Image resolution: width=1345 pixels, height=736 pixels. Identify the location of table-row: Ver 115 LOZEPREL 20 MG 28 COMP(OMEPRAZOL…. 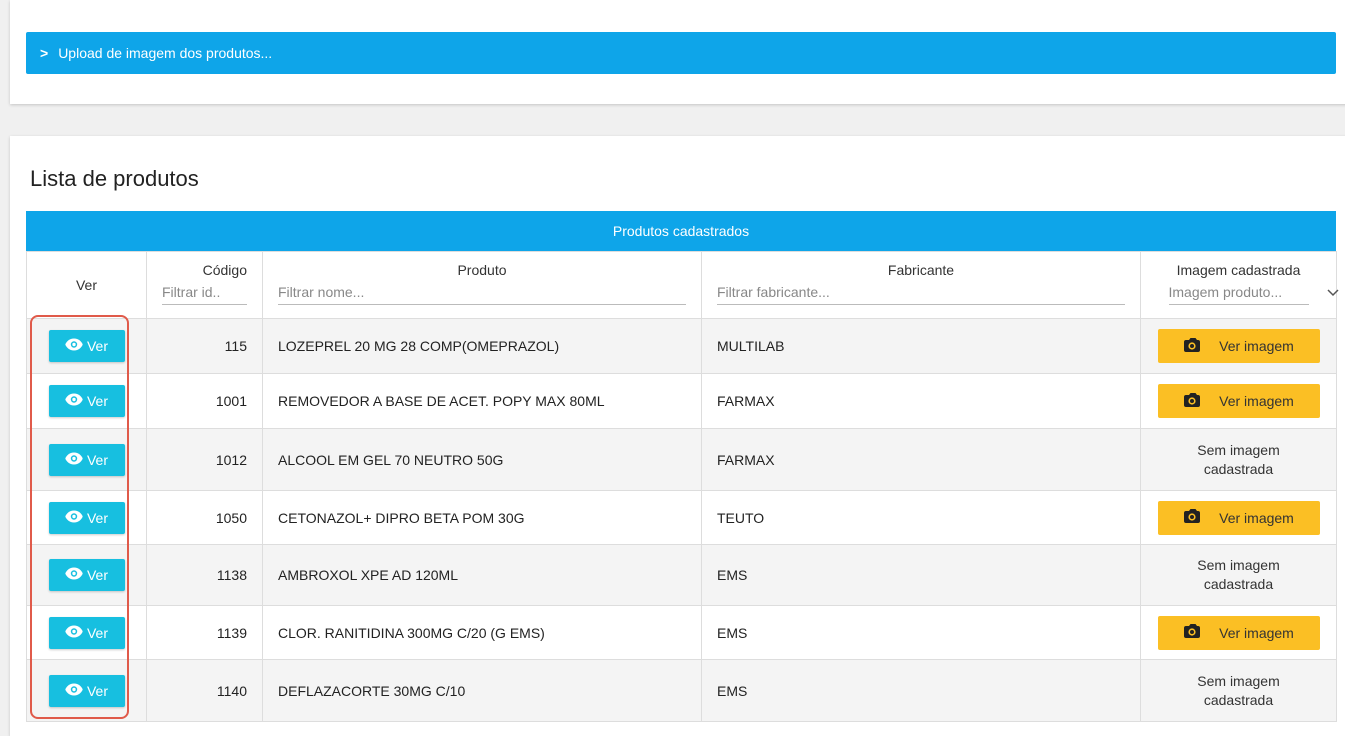
(681, 346).